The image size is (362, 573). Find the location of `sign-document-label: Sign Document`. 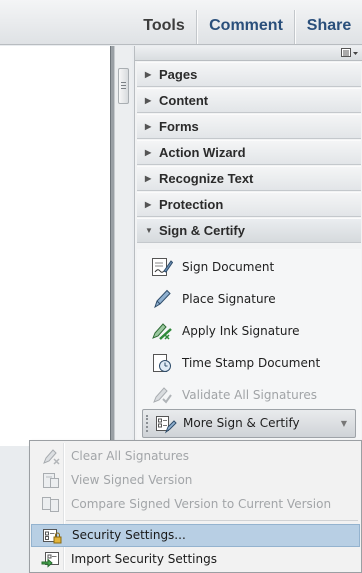

sign-document-label: Sign Document is located at coordinates (228, 267).